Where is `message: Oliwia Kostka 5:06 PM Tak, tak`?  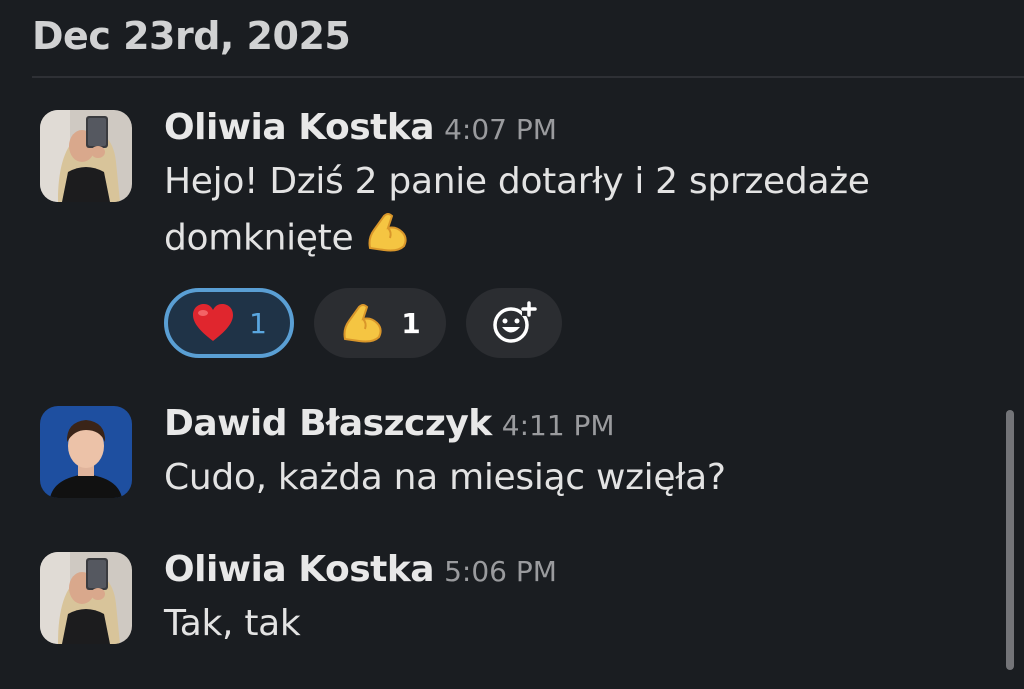
message: Oliwia Kostka 5:06 PM Tak, tak is located at coordinates (522, 602).